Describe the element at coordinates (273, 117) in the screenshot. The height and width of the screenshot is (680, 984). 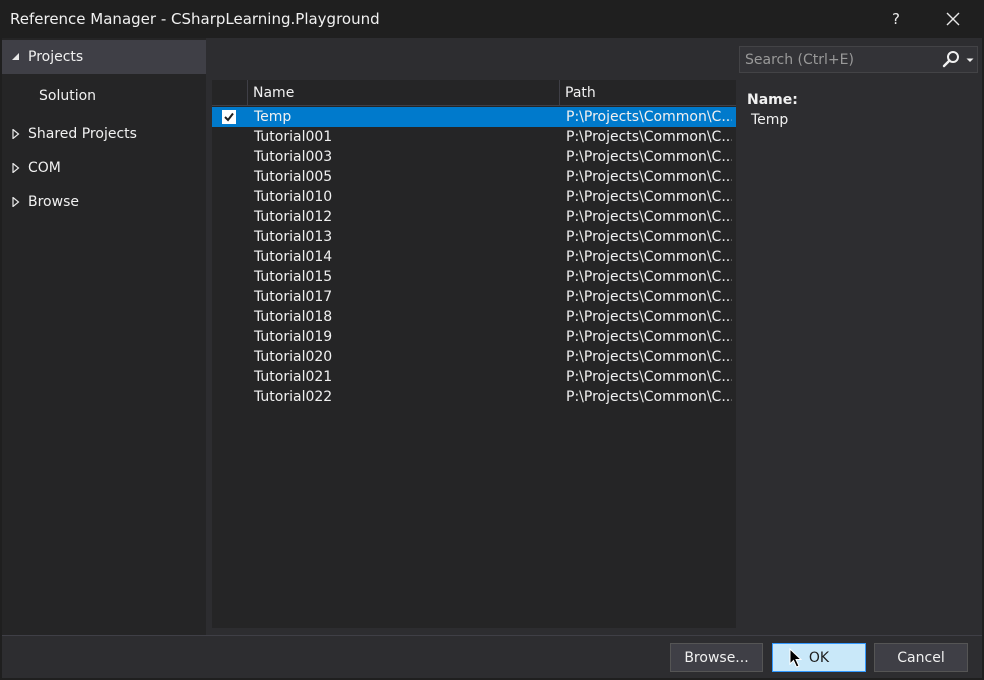
I see `cell-name: Temp` at that location.